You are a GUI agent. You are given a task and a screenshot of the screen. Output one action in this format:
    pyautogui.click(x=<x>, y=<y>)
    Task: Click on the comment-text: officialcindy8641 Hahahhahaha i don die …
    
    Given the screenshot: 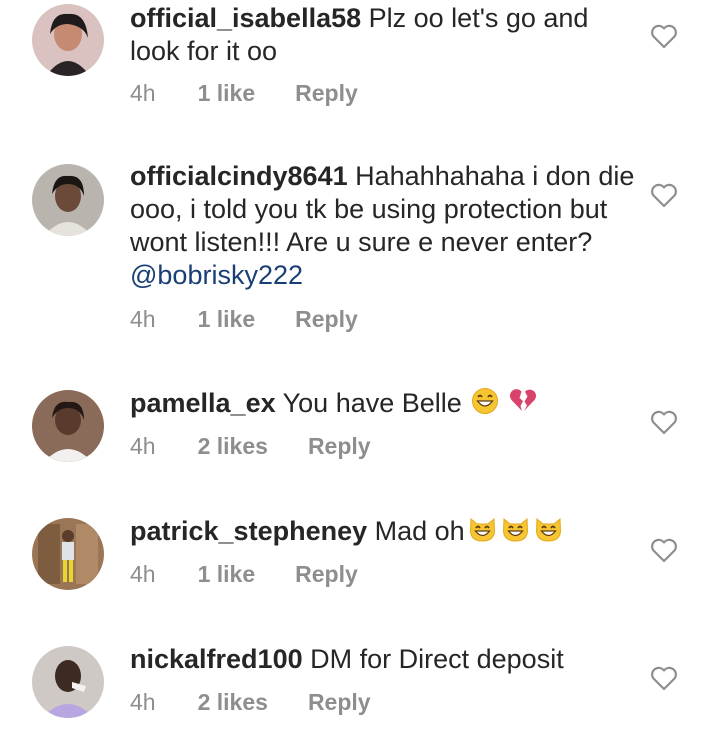 What is the action you would take?
    pyautogui.click(x=385, y=226)
    